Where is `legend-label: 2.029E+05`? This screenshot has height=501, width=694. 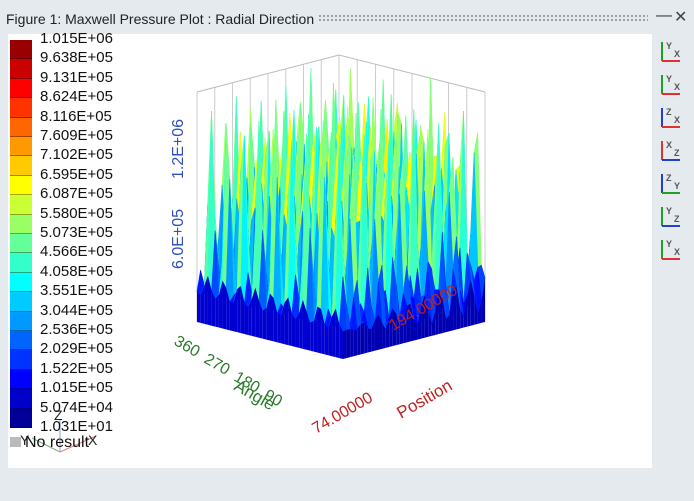 legend-label: 2.029E+05 is located at coordinates (76, 349).